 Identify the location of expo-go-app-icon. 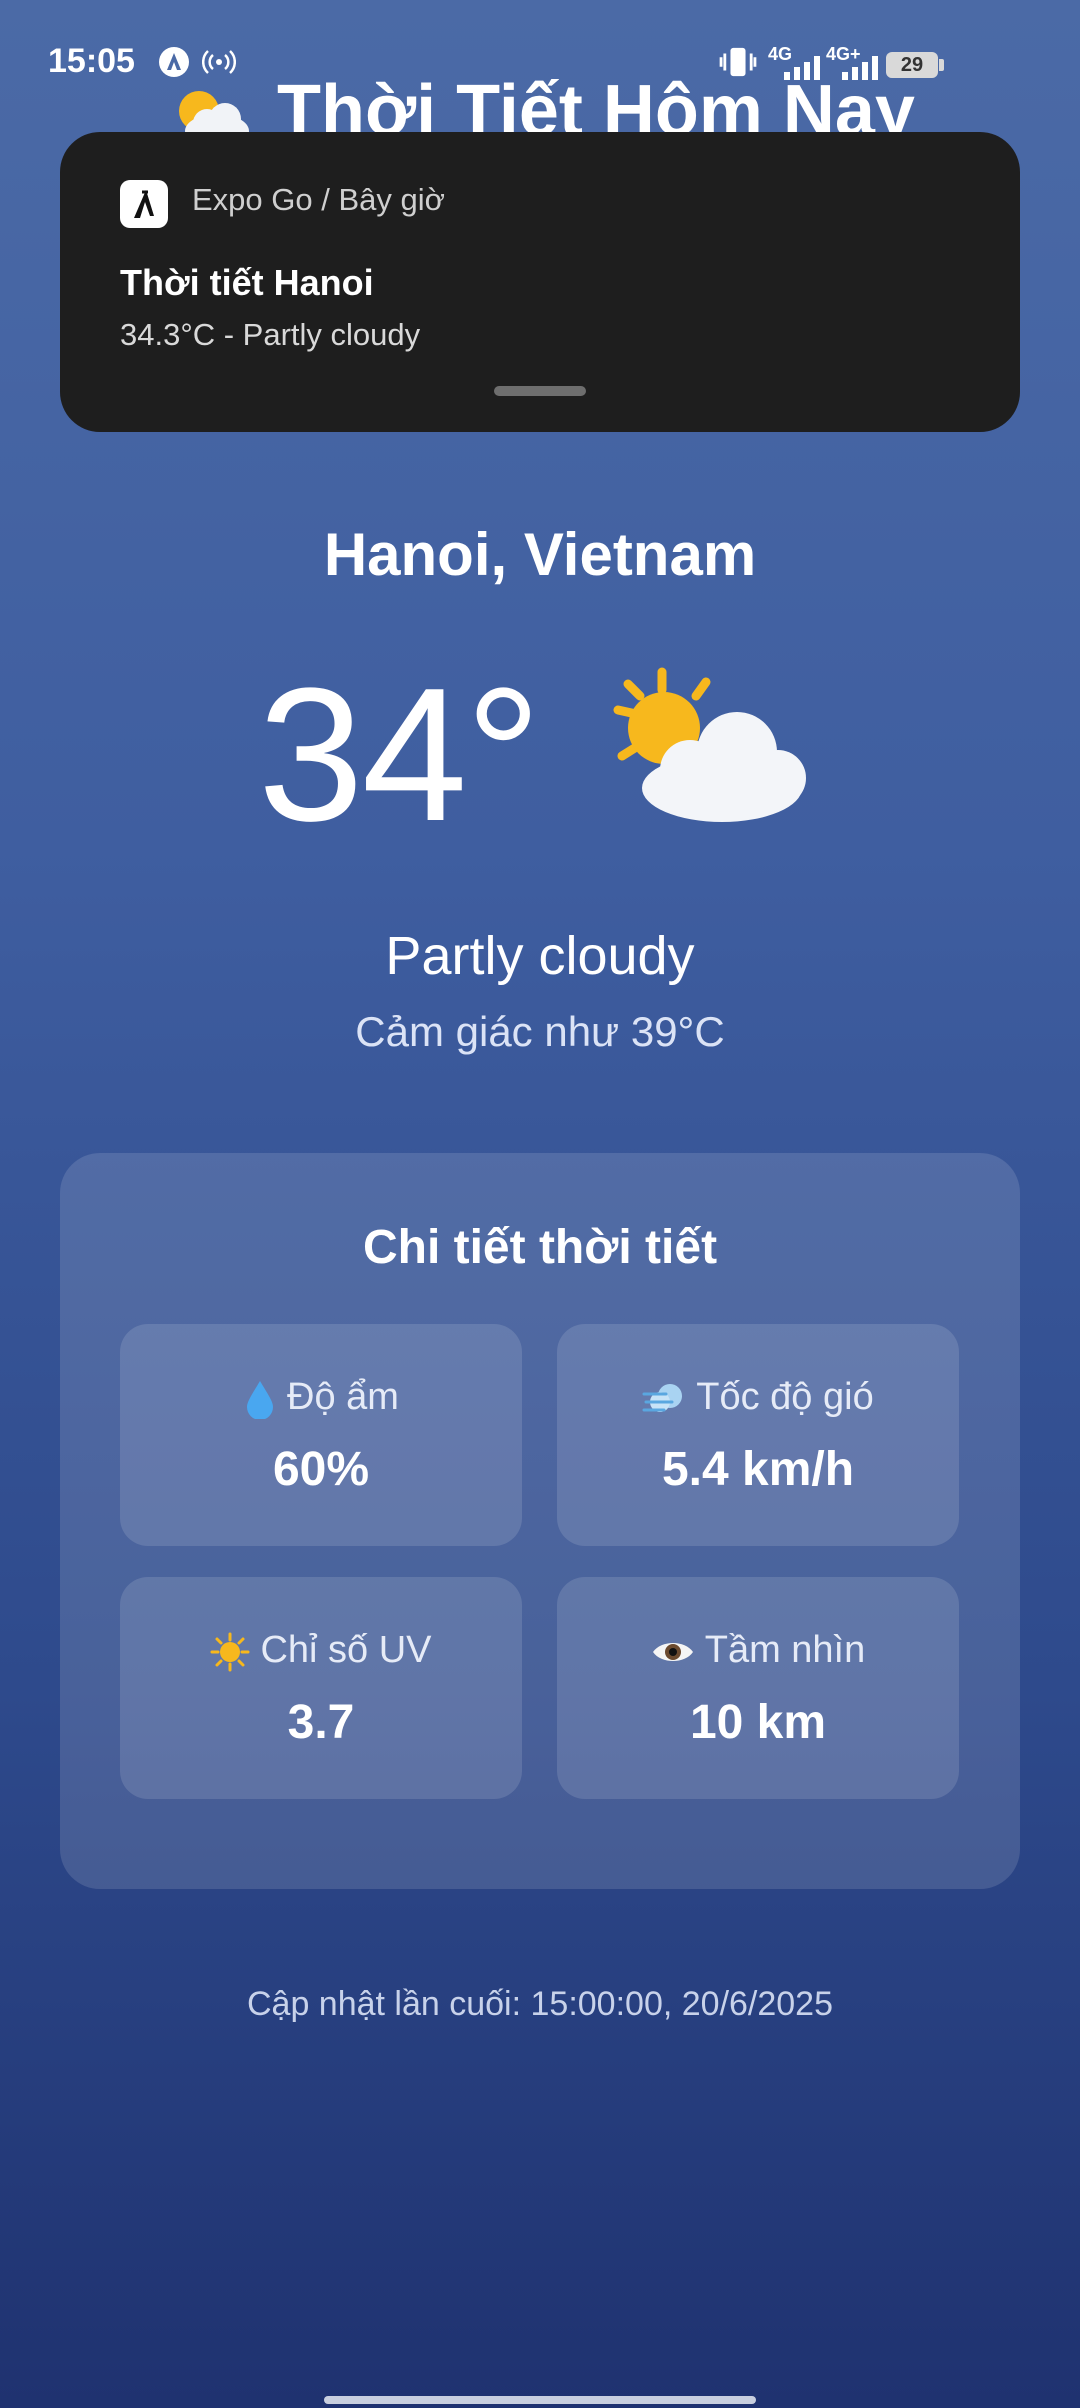
(144, 204).